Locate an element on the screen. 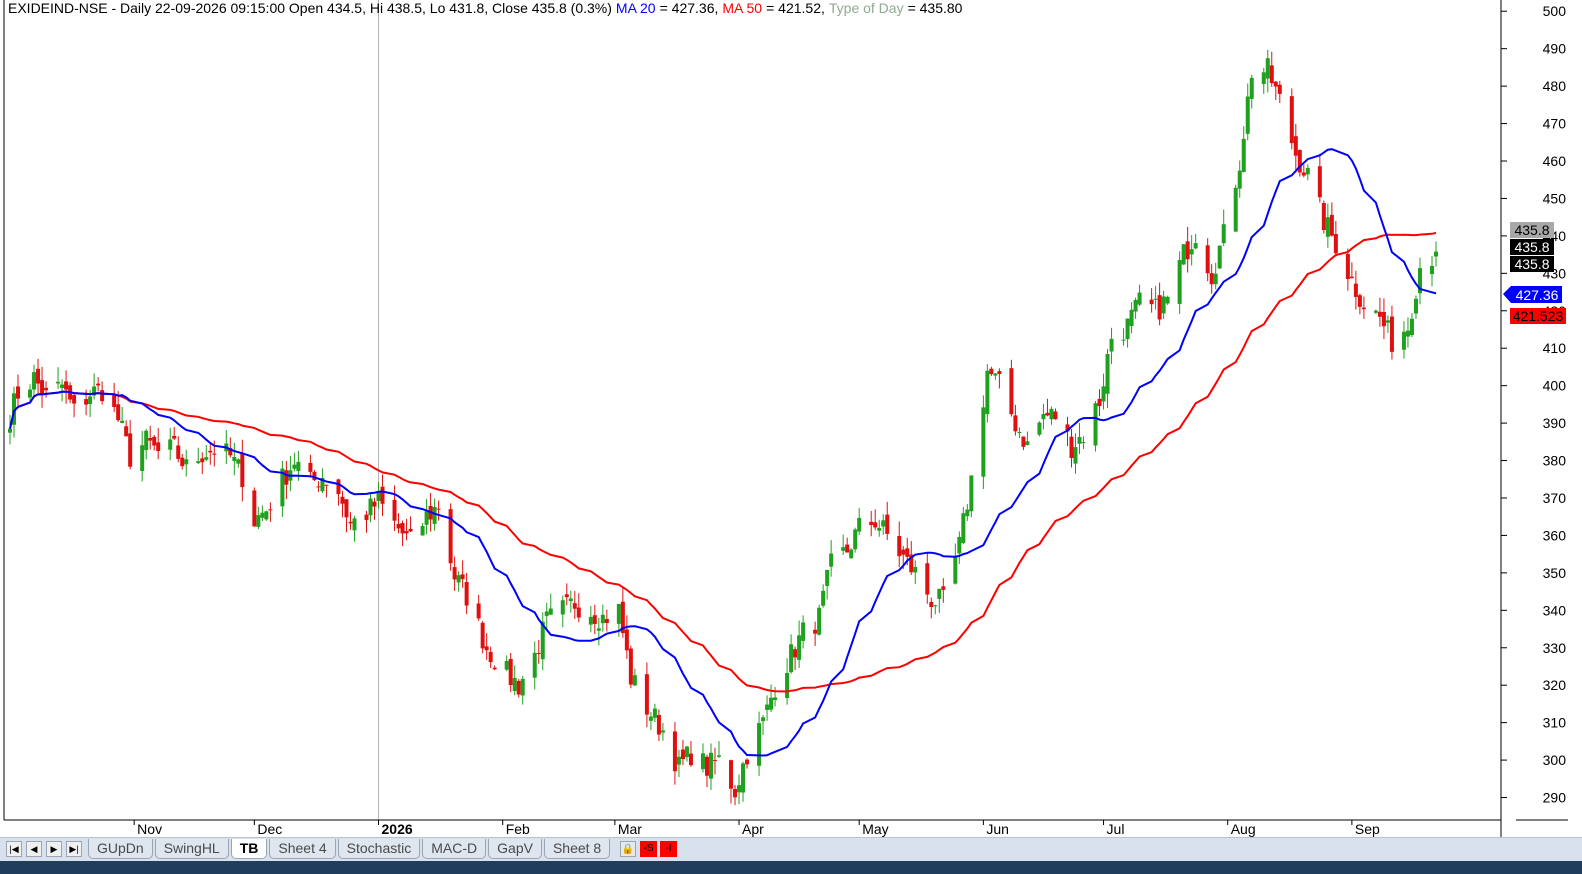 This screenshot has width=1582, height=874. close-tag-black-2: 435.8 is located at coordinates (1531, 264).